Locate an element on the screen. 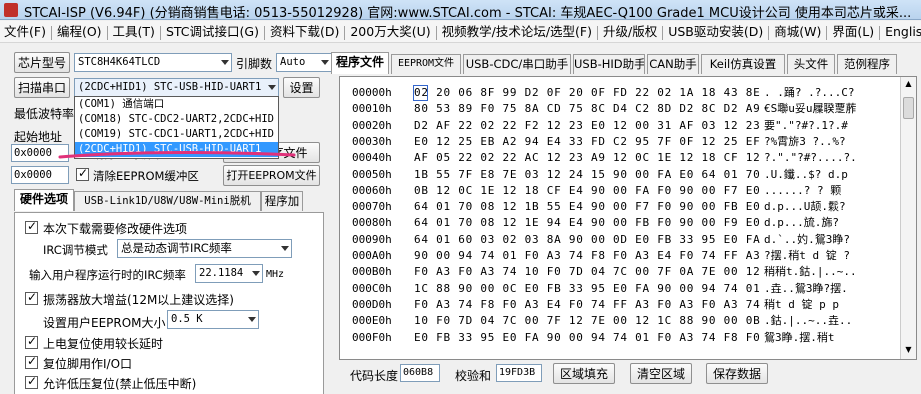 The width and height of the screenshot is (921, 394). dropdown-item: (COM19) STC-CDC1-UART1,2CDC+HID is located at coordinates (176, 134).